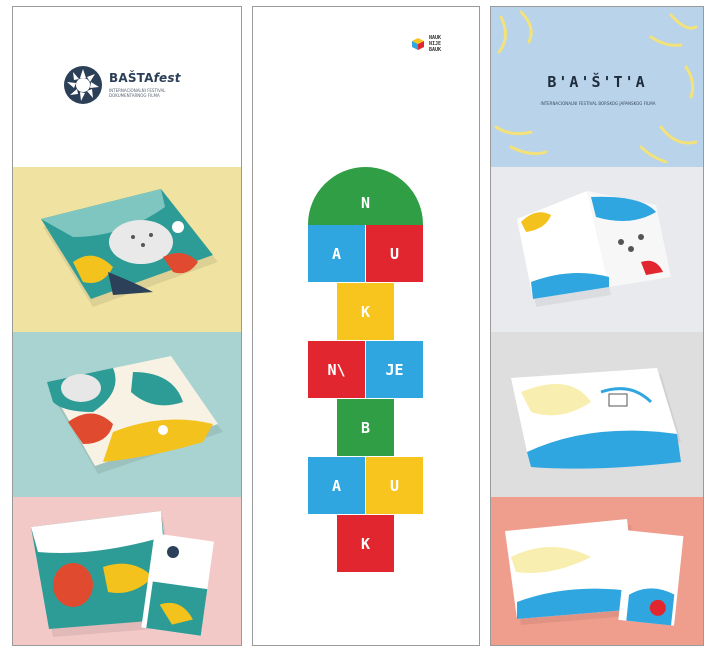 This screenshot has height=651, width=717. I want to click on hopscotch-square-ni: N\, so click(336, 369).